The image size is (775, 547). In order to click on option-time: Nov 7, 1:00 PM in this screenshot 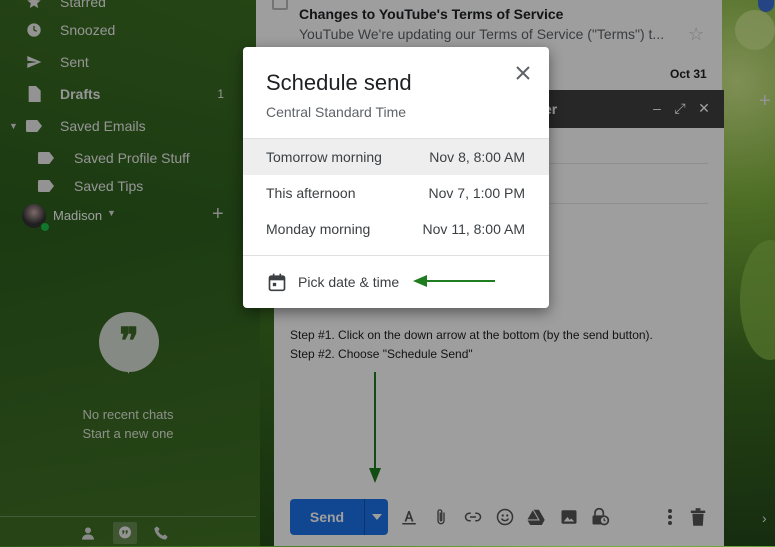, I will do `click(477, 193)`.